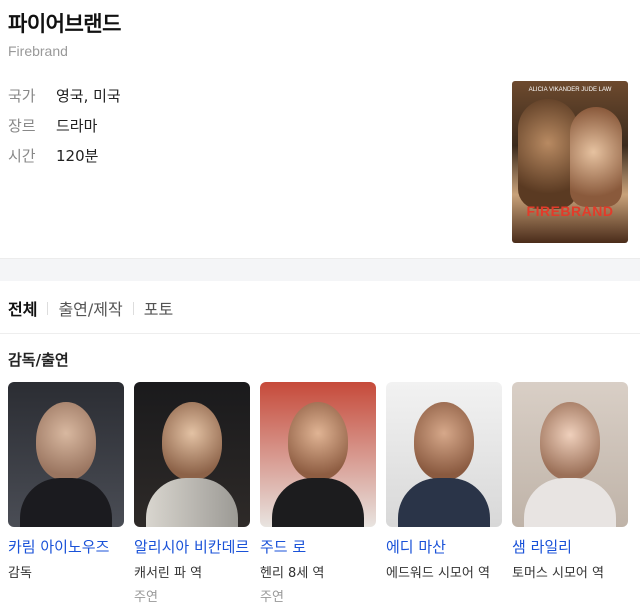 The height and width of the screenshot is (613, 640). Describe the element at coordinates (438, 573) in the screenshot. I see `cast-role: 에드워드 시모어 역` at that location.